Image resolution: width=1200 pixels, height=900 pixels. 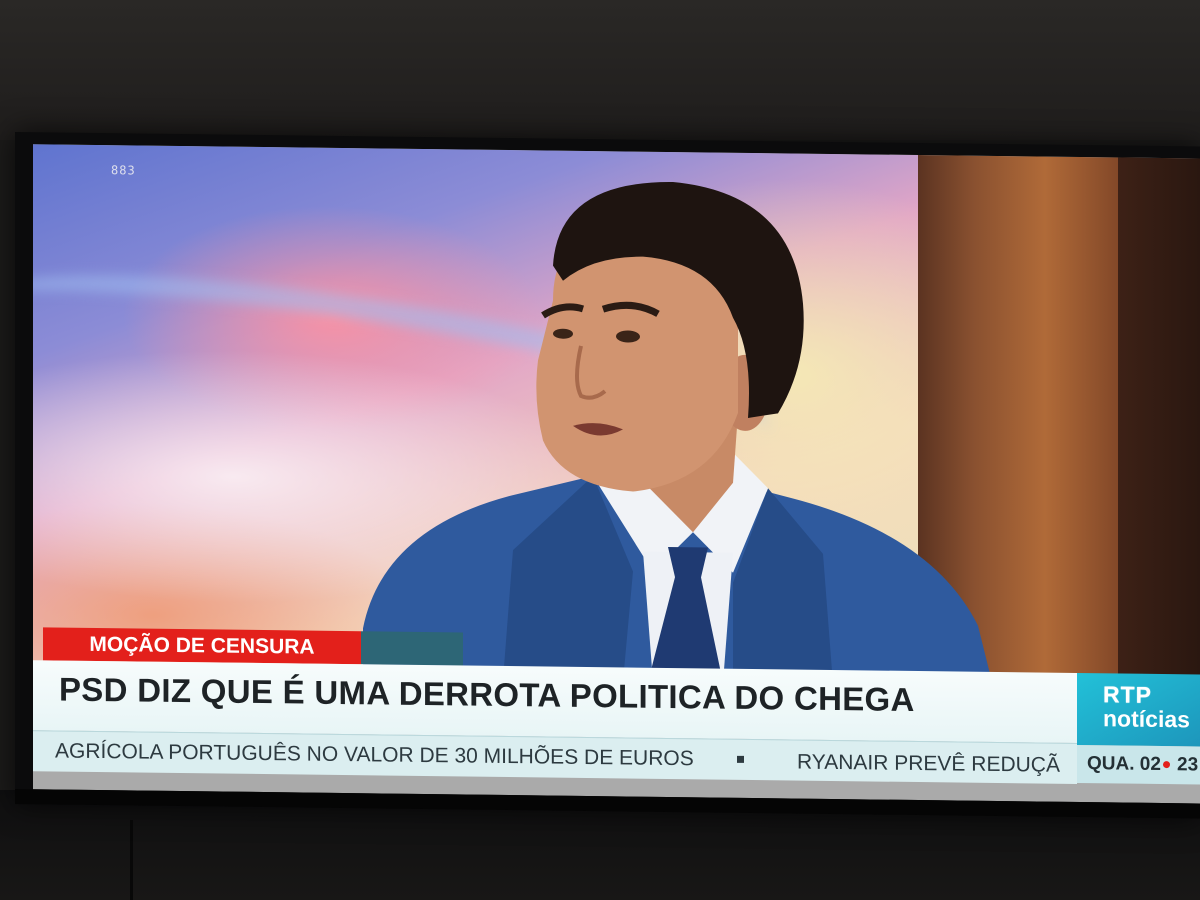 I want to click on ticker-item: RYANAIR PREVÊ REDUÇÃ, so click(x=928, y=763).